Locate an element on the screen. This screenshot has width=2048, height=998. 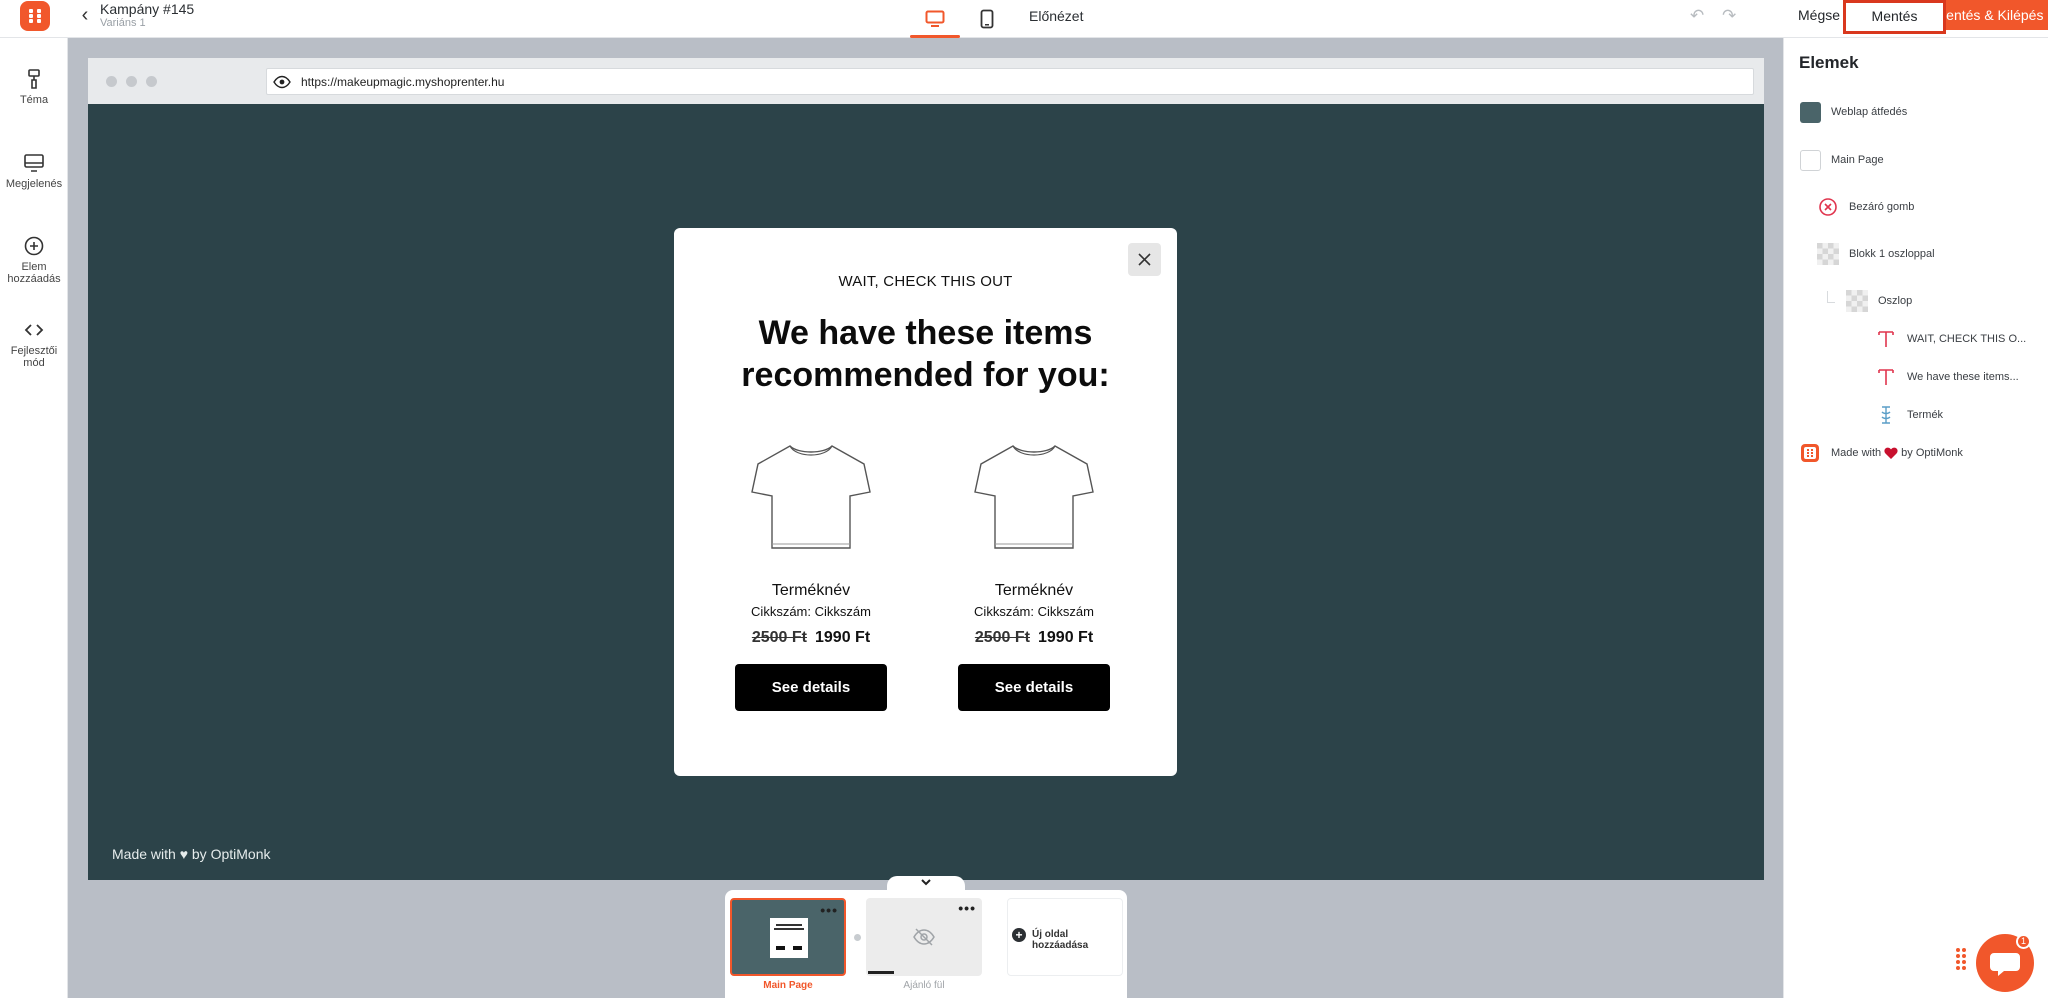
tree-item-label: Termék is located at coordinates (1925, 415).